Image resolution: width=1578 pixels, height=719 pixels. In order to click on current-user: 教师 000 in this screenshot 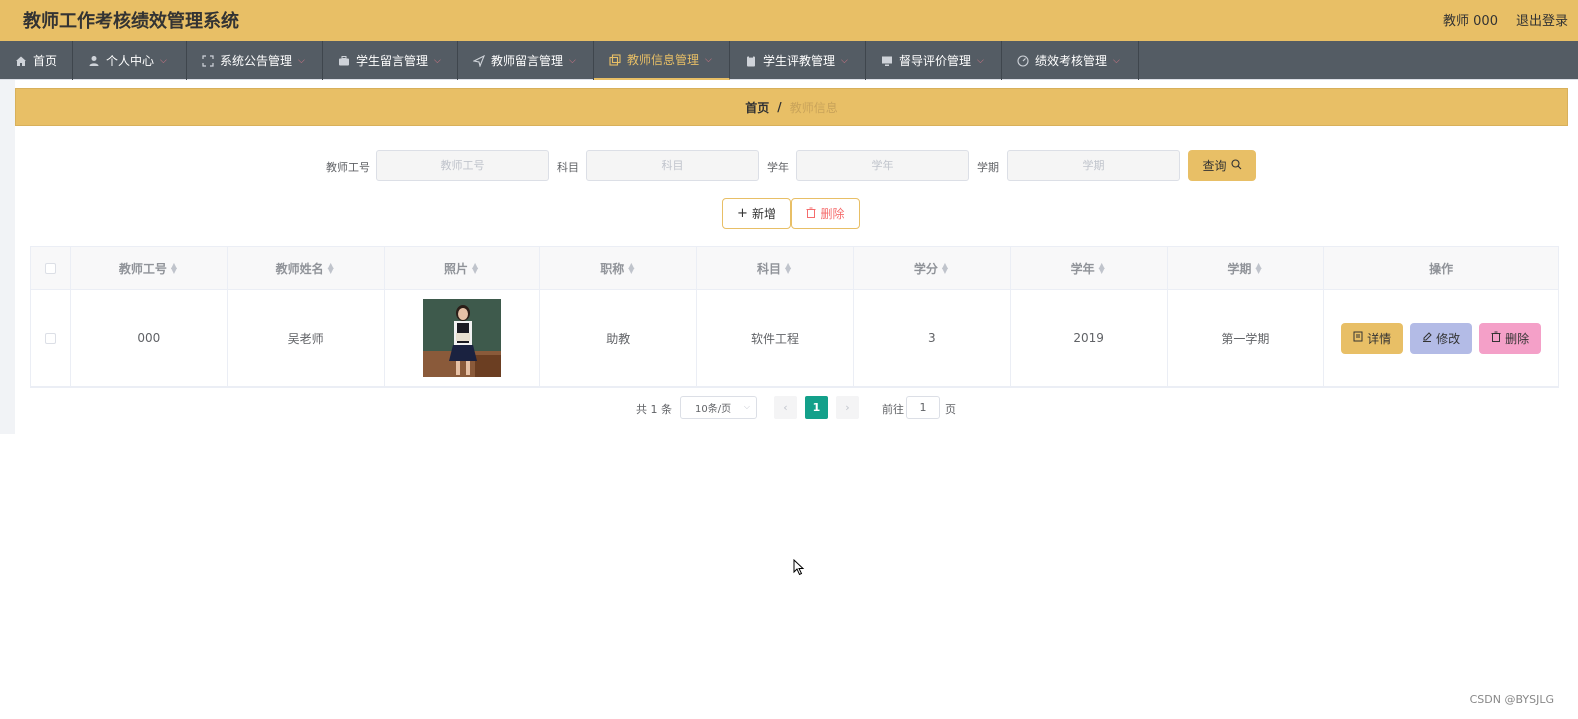, I will do `click(1470, 19)`.